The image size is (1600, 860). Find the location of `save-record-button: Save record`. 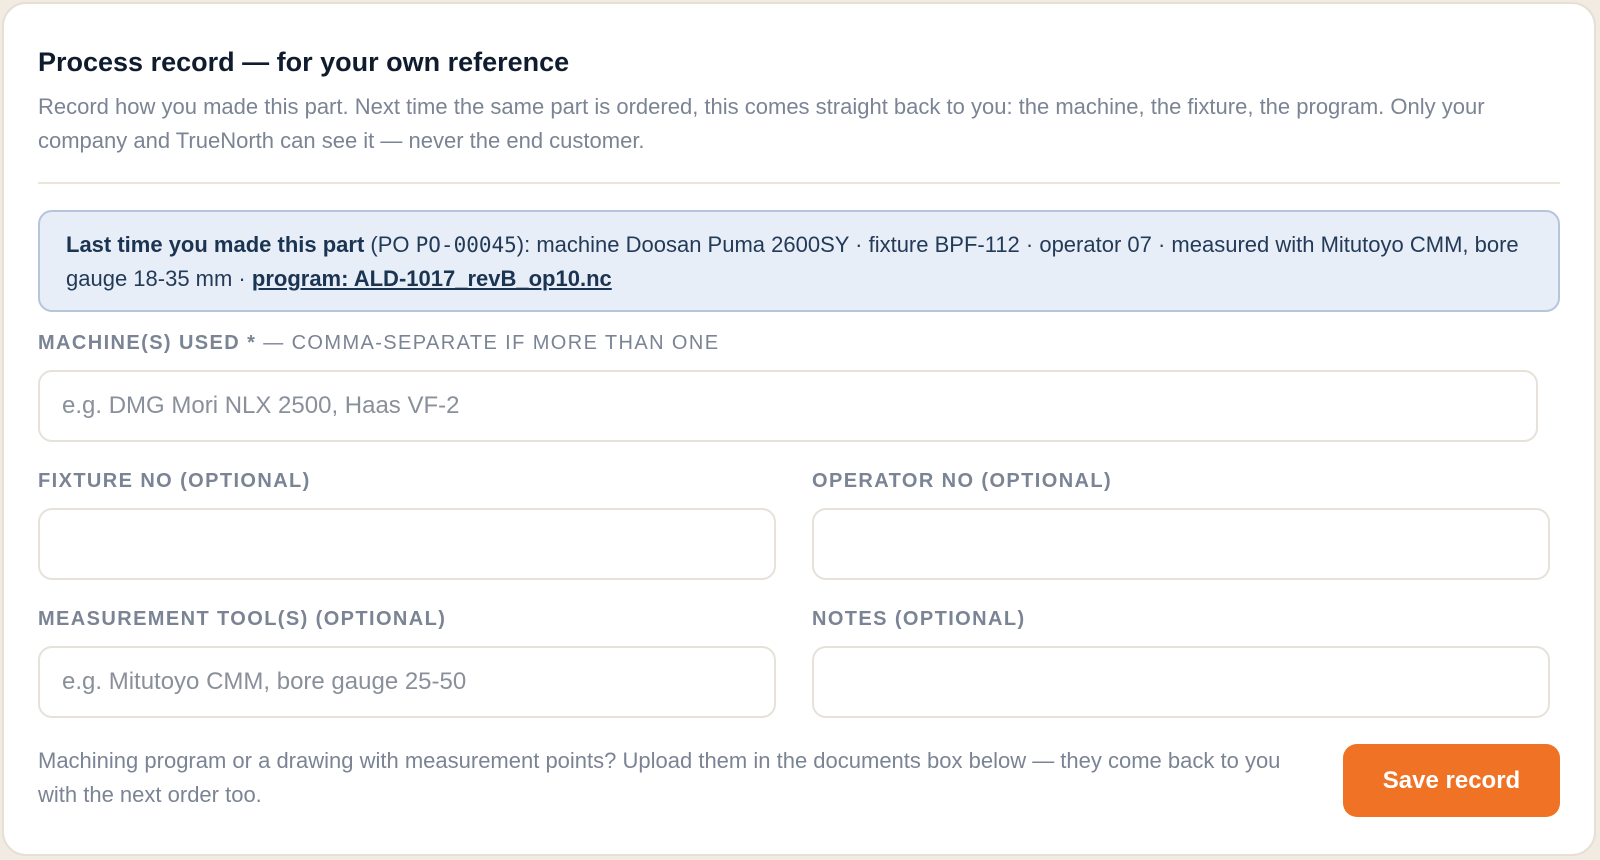

save-record-button: Save record is located at coordinates (1451, 780).